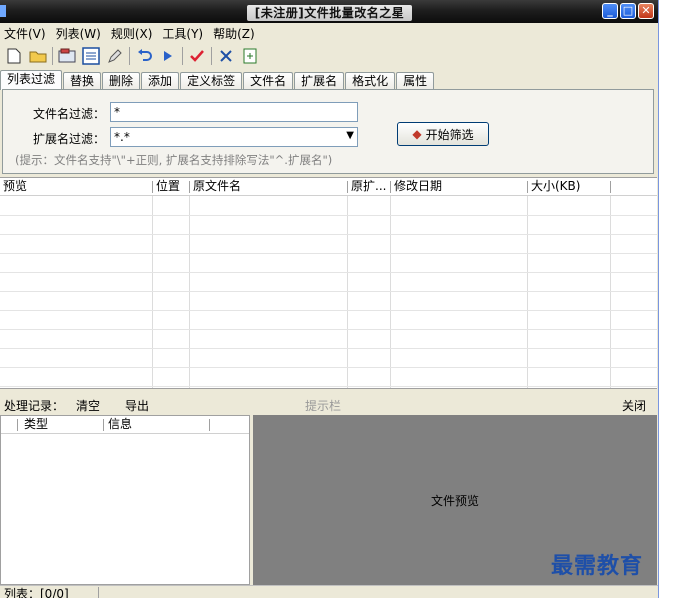  What do you see at coordinates (144, 56) in the screenshot?
I see `undo-icon` at bounding box center [144, 56].